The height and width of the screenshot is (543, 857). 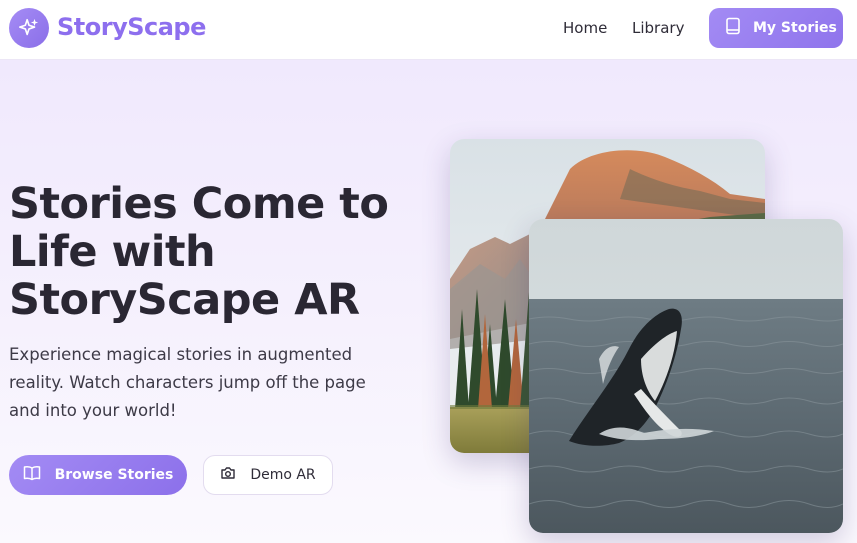 I want to click on browse-stories-button: Browse Stories, so click(x=98, y=475).